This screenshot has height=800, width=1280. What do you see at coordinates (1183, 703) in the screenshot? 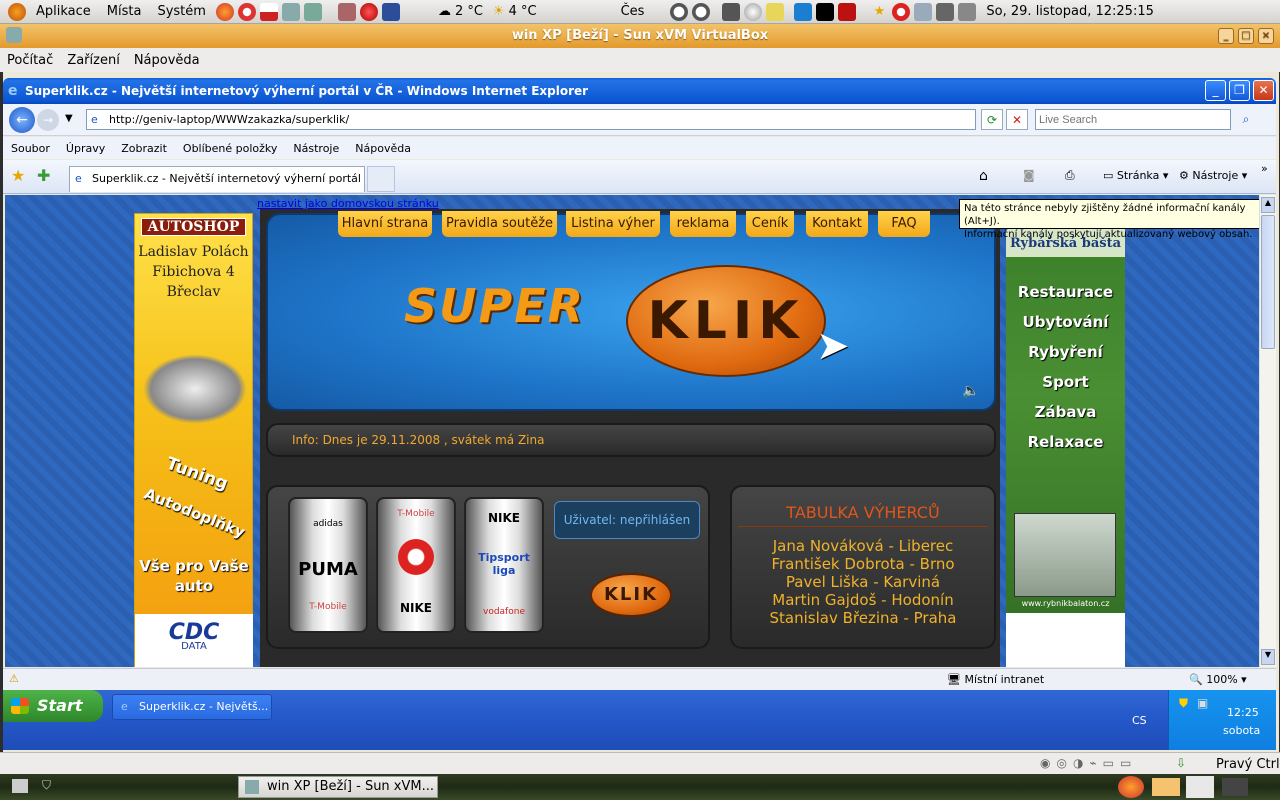
I see `security-shield-icon: ⛊` at bounding box center [1183, 703].